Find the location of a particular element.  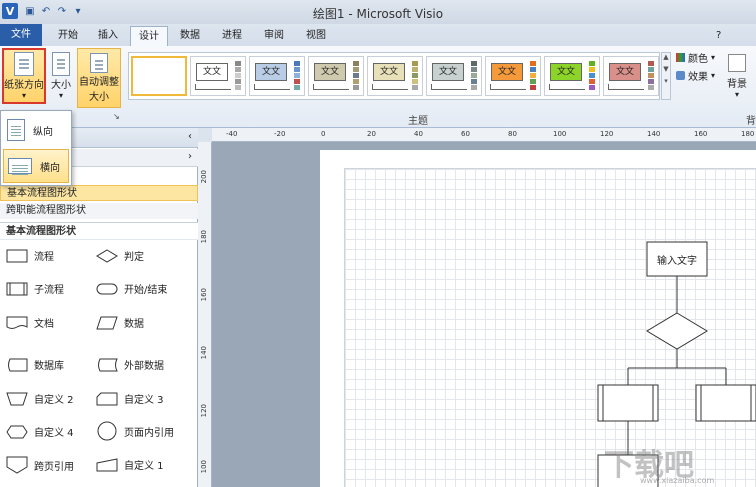

tab-data: 数据 is located at coordinates (190, 36).